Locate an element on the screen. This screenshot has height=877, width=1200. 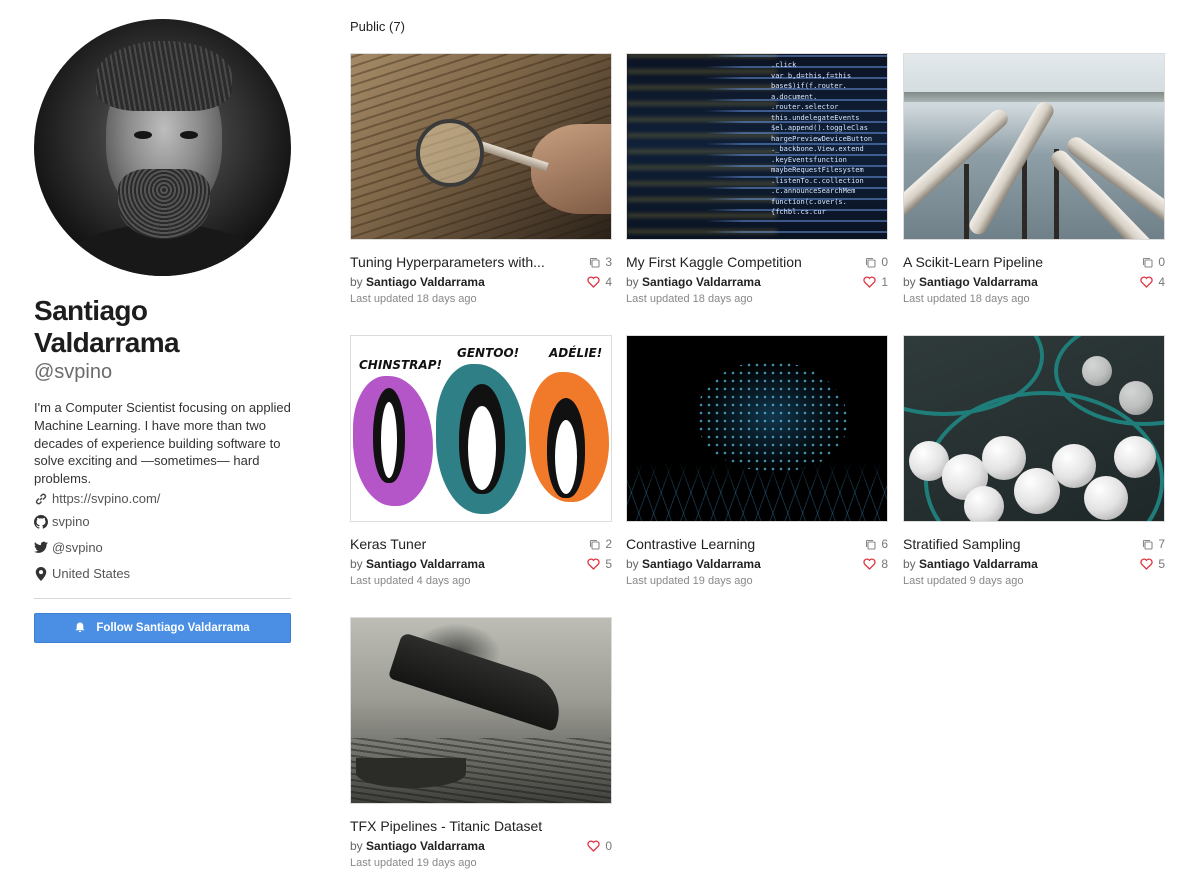
copy-count: 0 is located at coordinates (876, 262).